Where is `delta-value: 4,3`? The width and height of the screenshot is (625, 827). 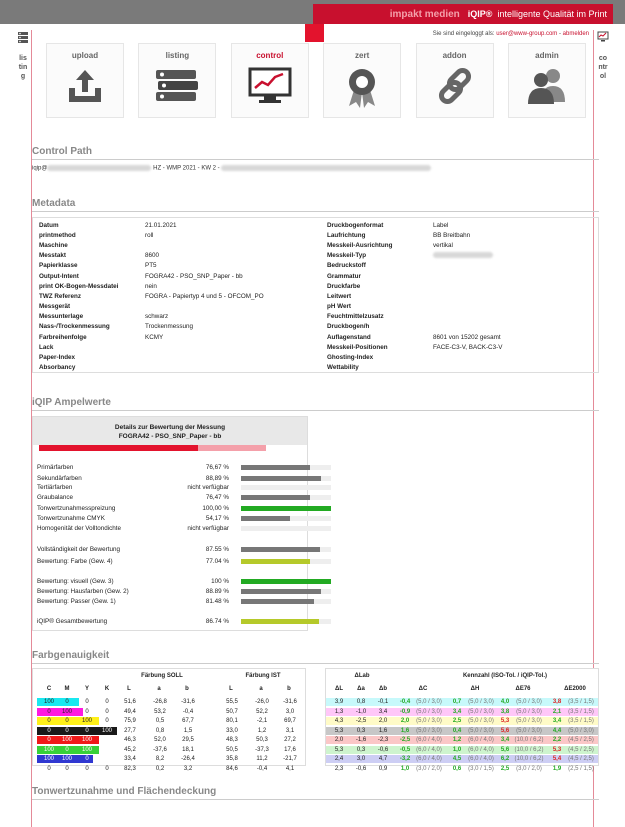
delta-value: 4,3 is located at coordinates (339, 721).